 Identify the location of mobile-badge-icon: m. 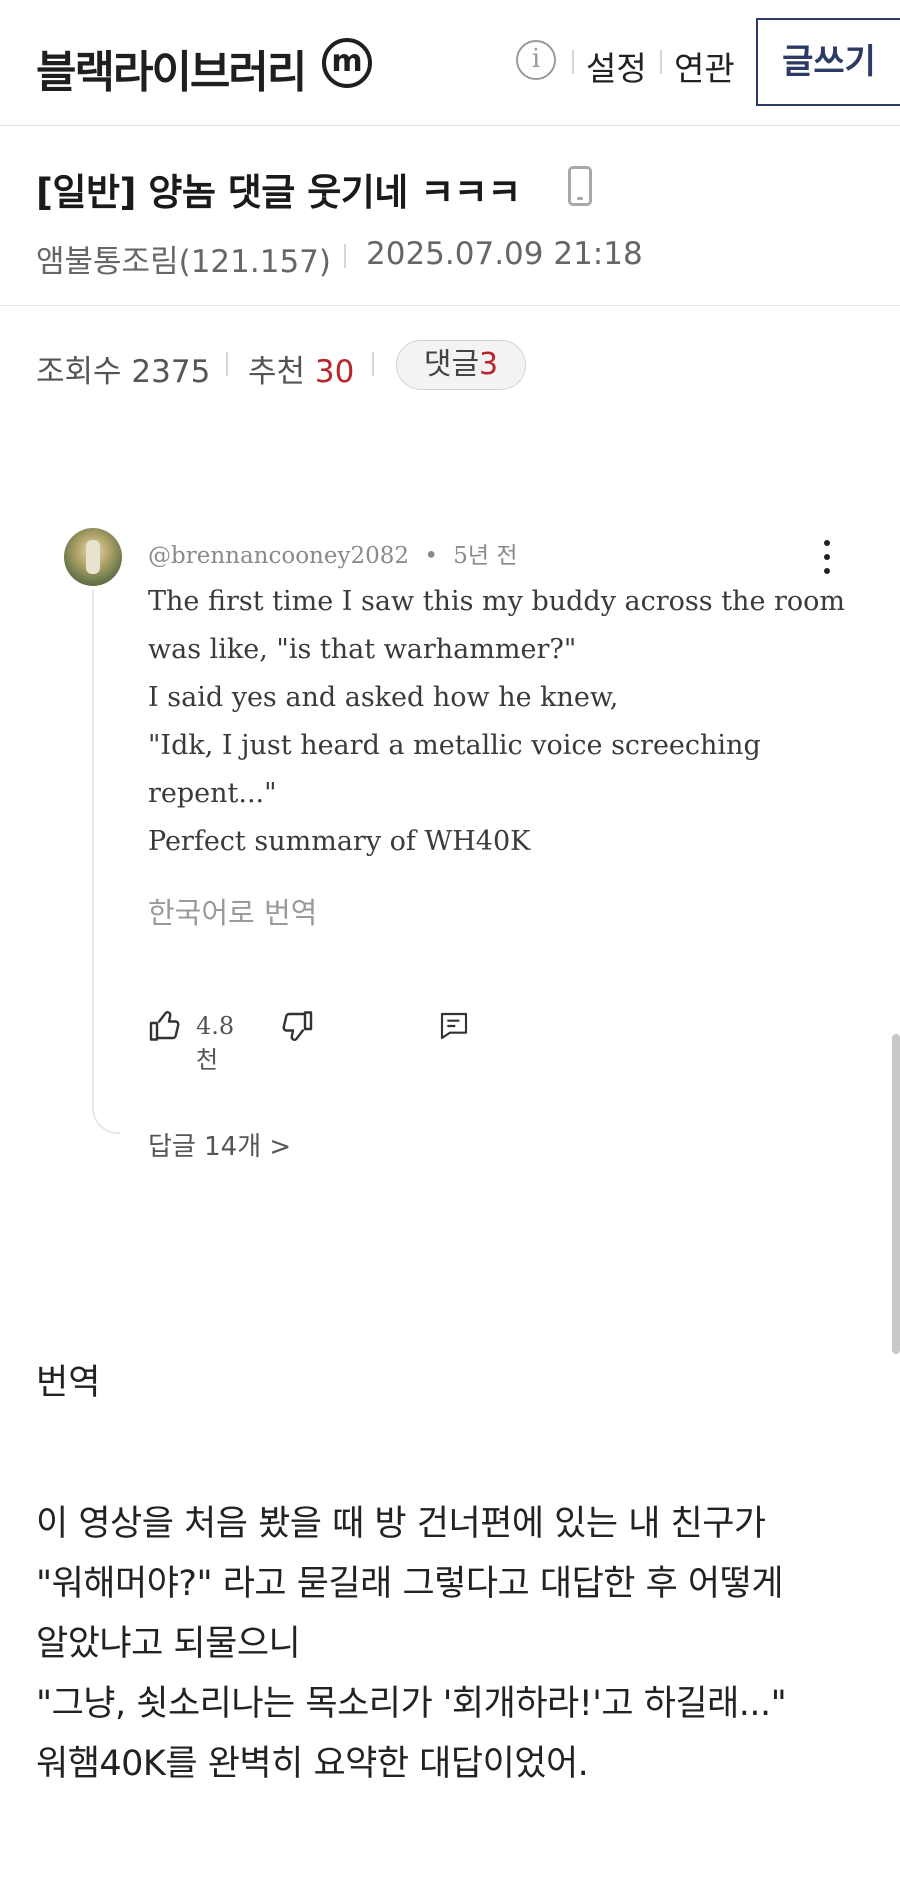
(347, 63).